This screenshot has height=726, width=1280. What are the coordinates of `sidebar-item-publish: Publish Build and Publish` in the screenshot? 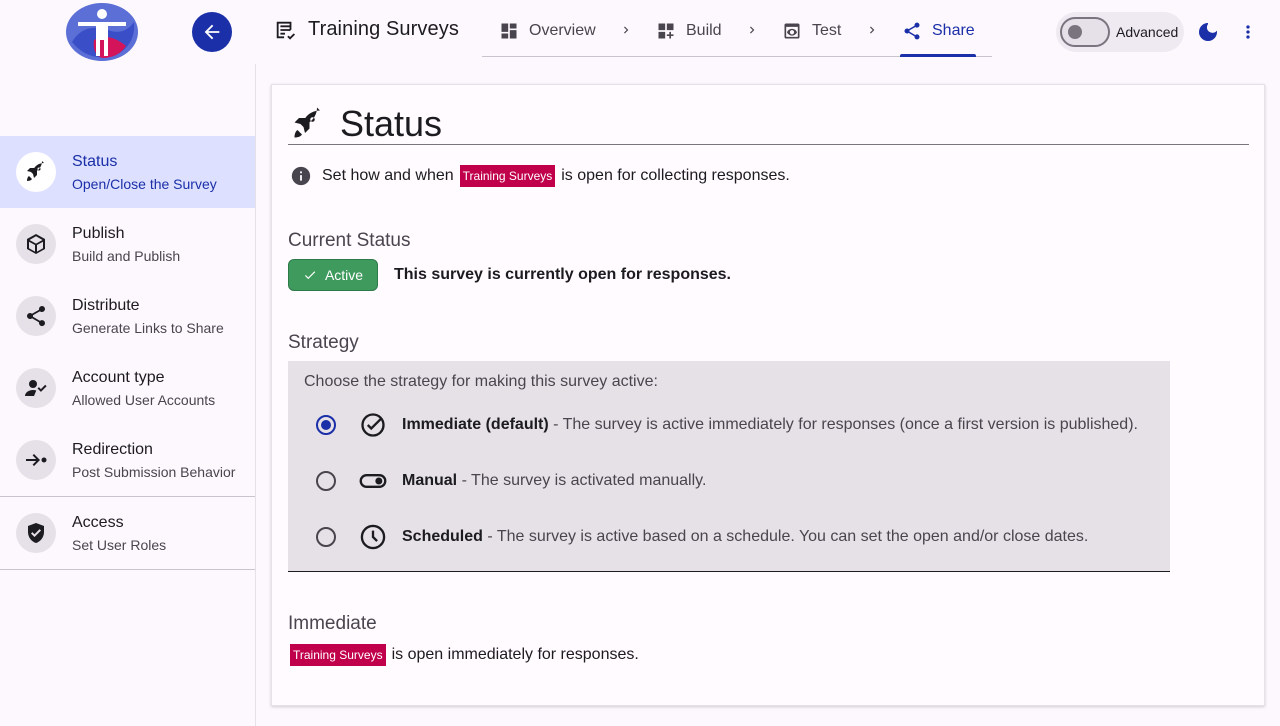 It's located at (127, 244).